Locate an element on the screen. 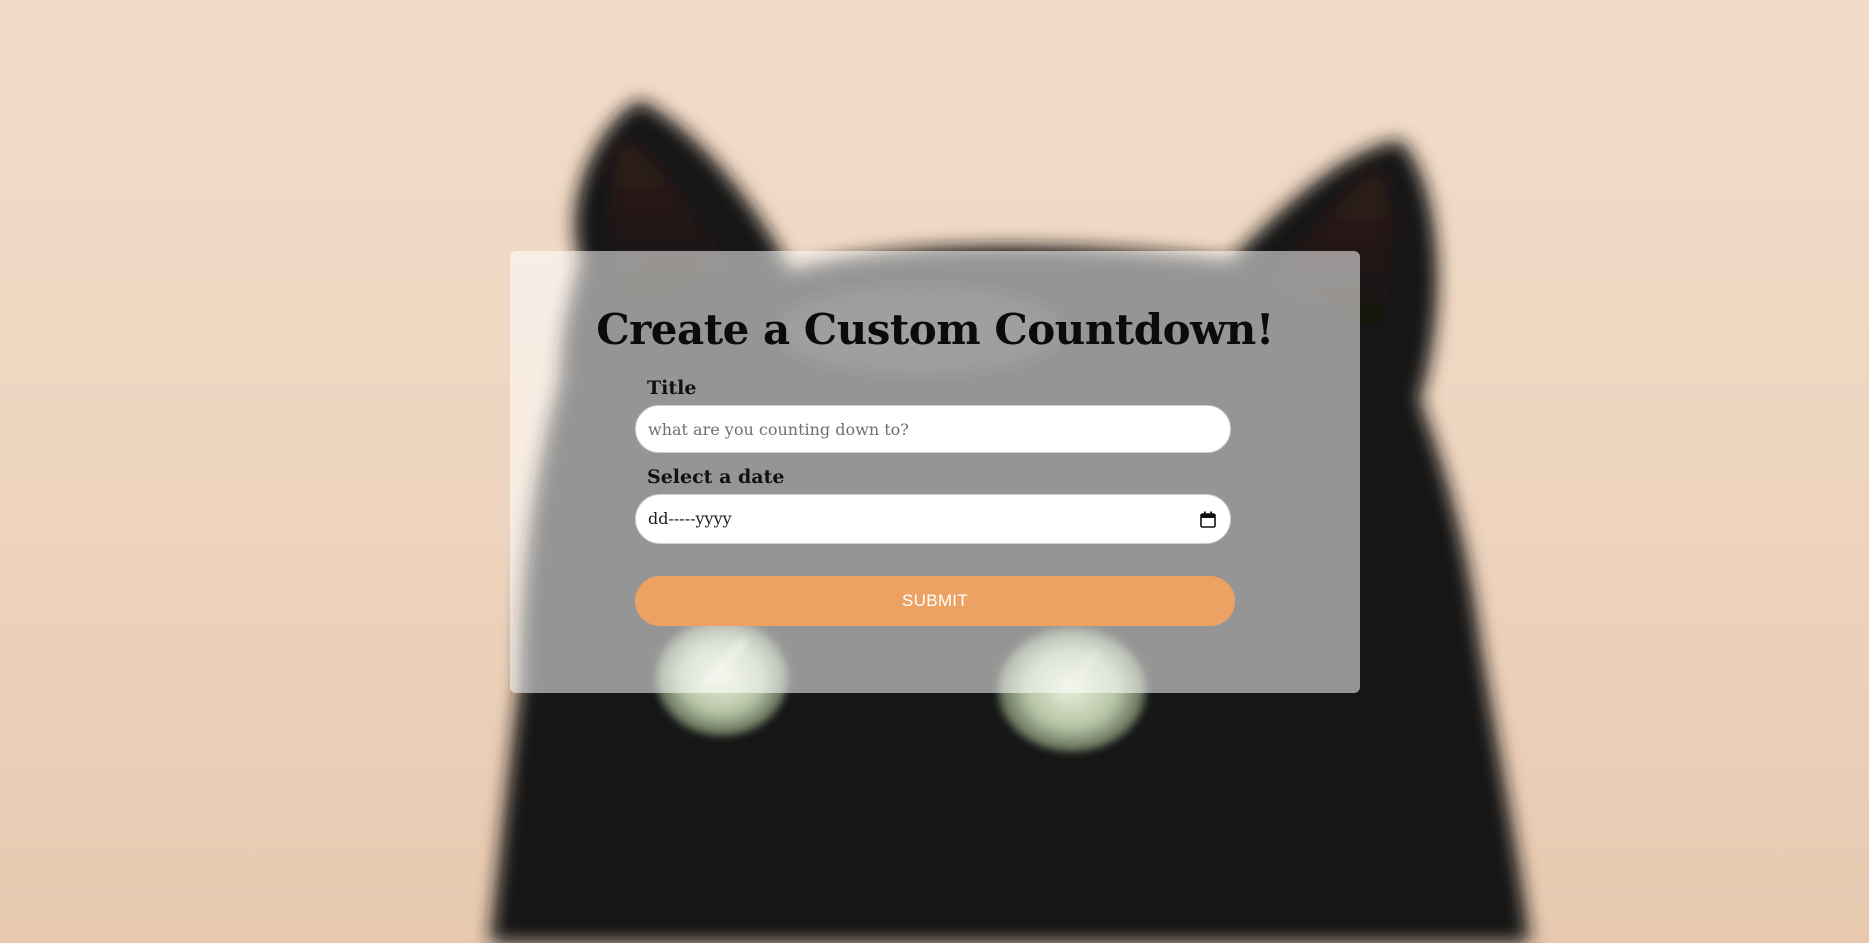 The image size is (1869, 943). form-heading: Create a Custom Countdown! is located at coordinates (935, 329).